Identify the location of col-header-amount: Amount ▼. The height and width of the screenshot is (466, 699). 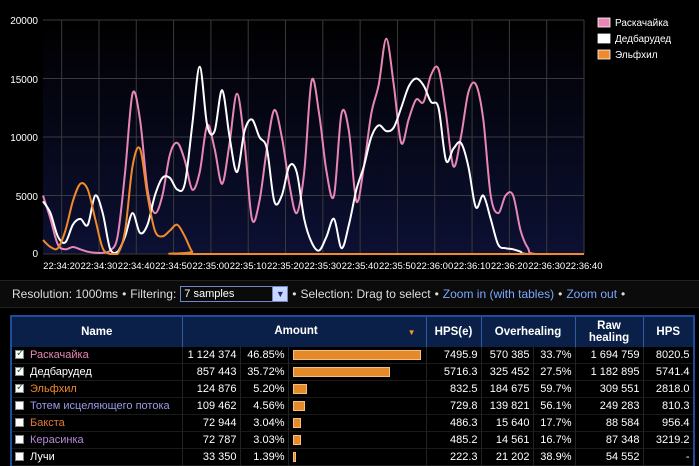
(304, 332).